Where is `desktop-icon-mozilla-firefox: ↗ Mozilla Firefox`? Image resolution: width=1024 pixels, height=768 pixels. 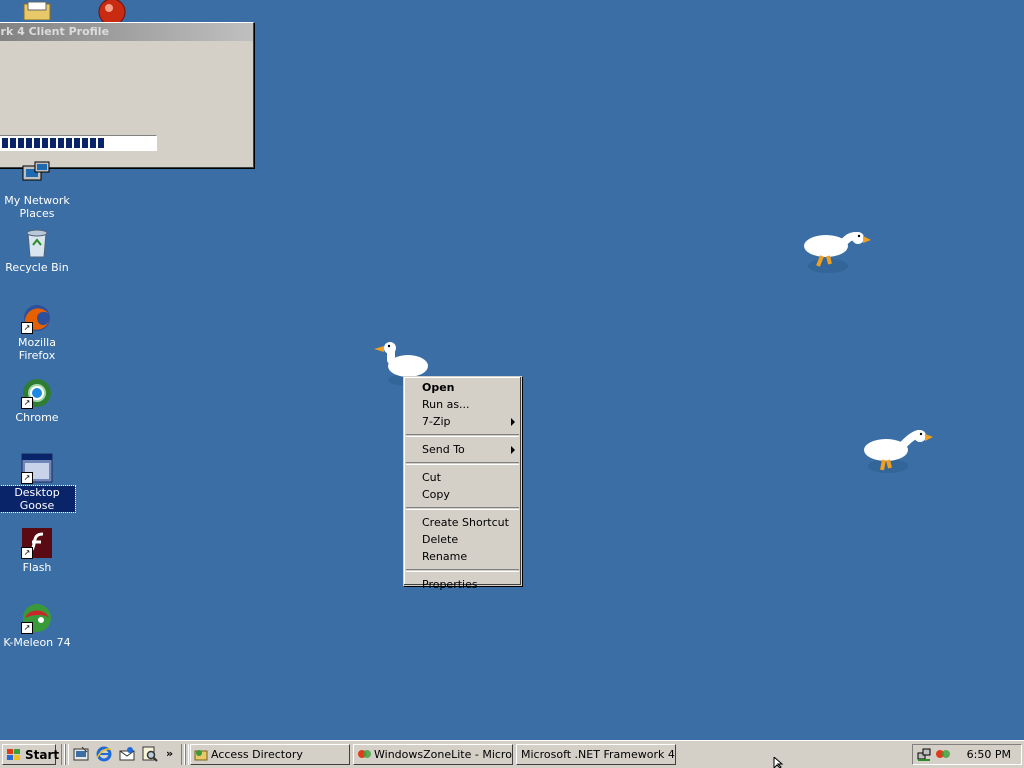
desktop-icon-mozilla-firefox: ↗ Mozilla Firefox is located at coordinates (37, 332).